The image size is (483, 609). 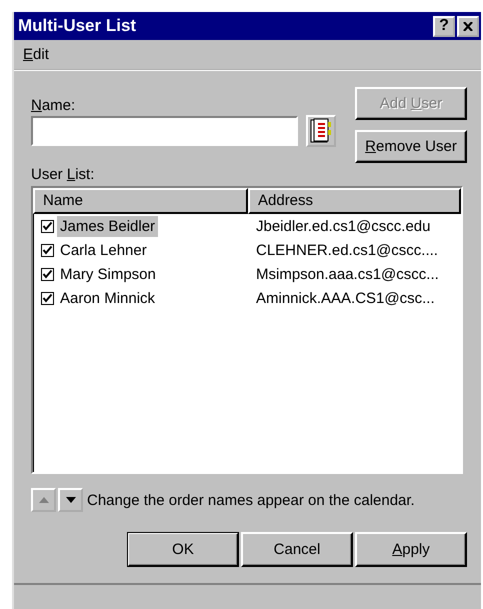 I want to click on close-icon, so click(x=468, y=26).